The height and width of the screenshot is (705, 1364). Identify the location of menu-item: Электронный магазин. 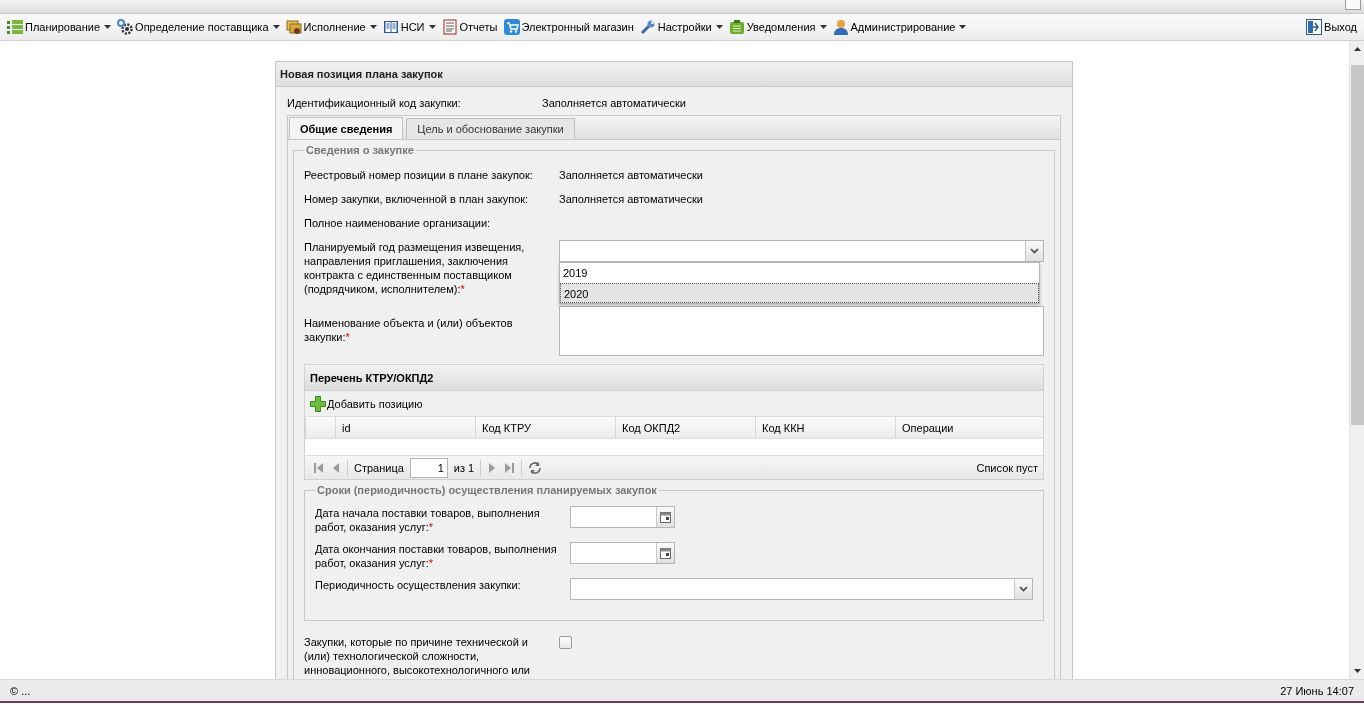
(568, 27).